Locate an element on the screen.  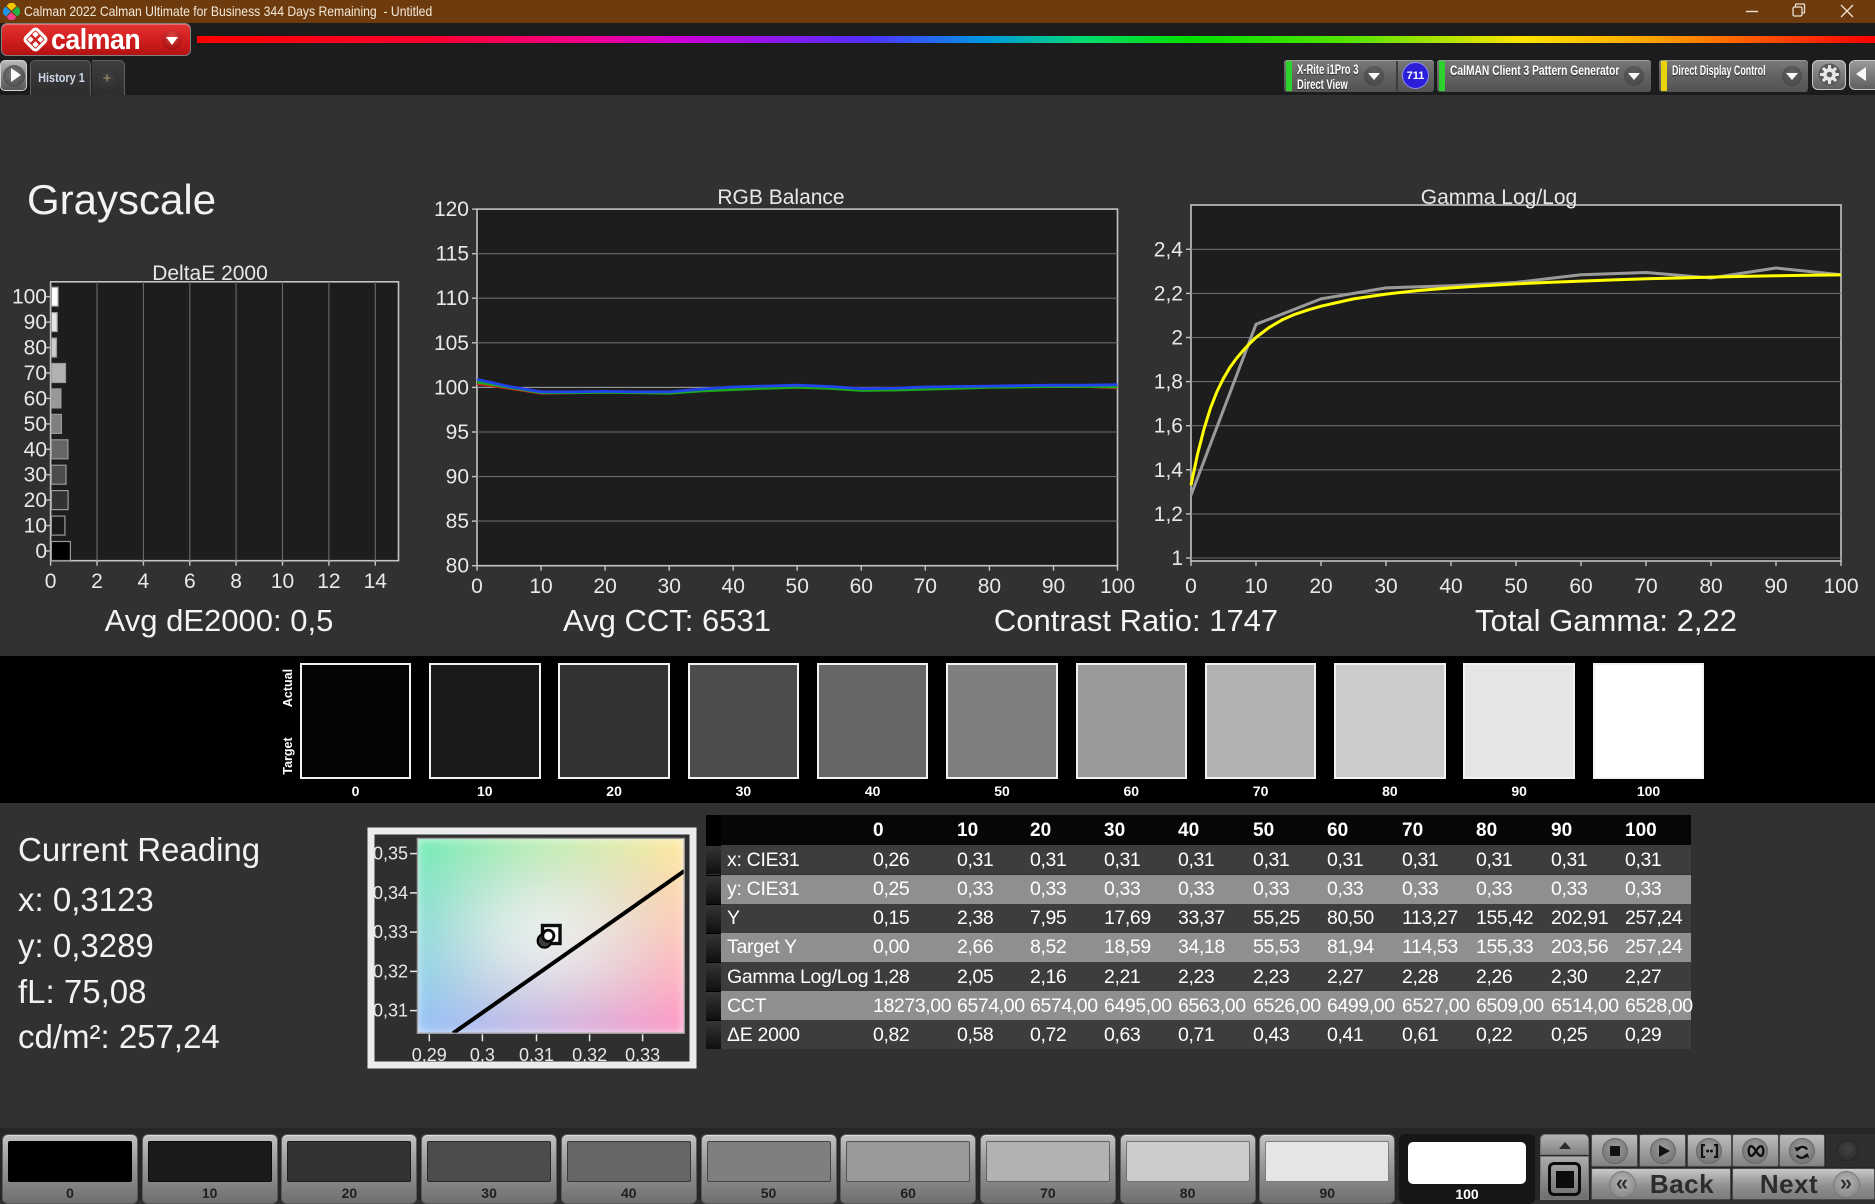
svg-text: 110 is located at coordinates (452, 298).